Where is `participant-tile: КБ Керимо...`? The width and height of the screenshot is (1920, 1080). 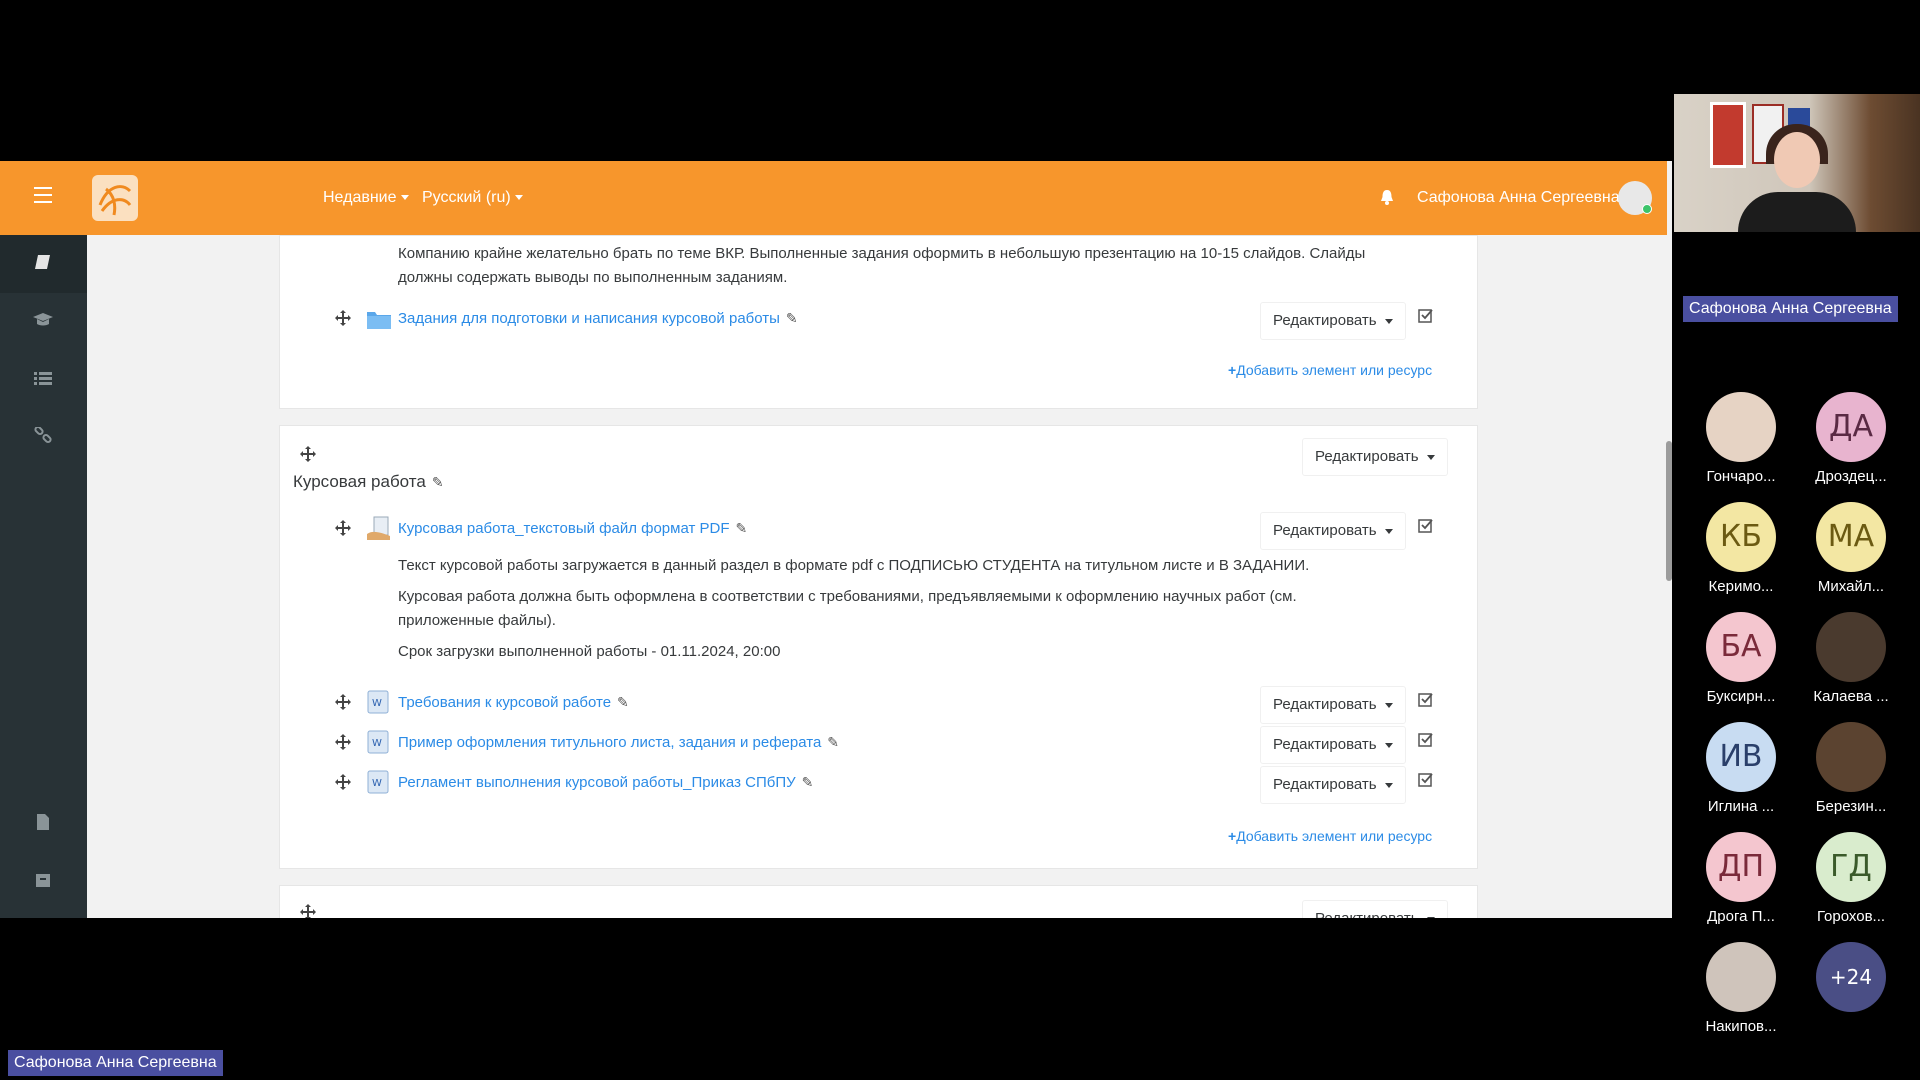 participant-tile: КБ Керимо... is located at coordinates (1741, 548).